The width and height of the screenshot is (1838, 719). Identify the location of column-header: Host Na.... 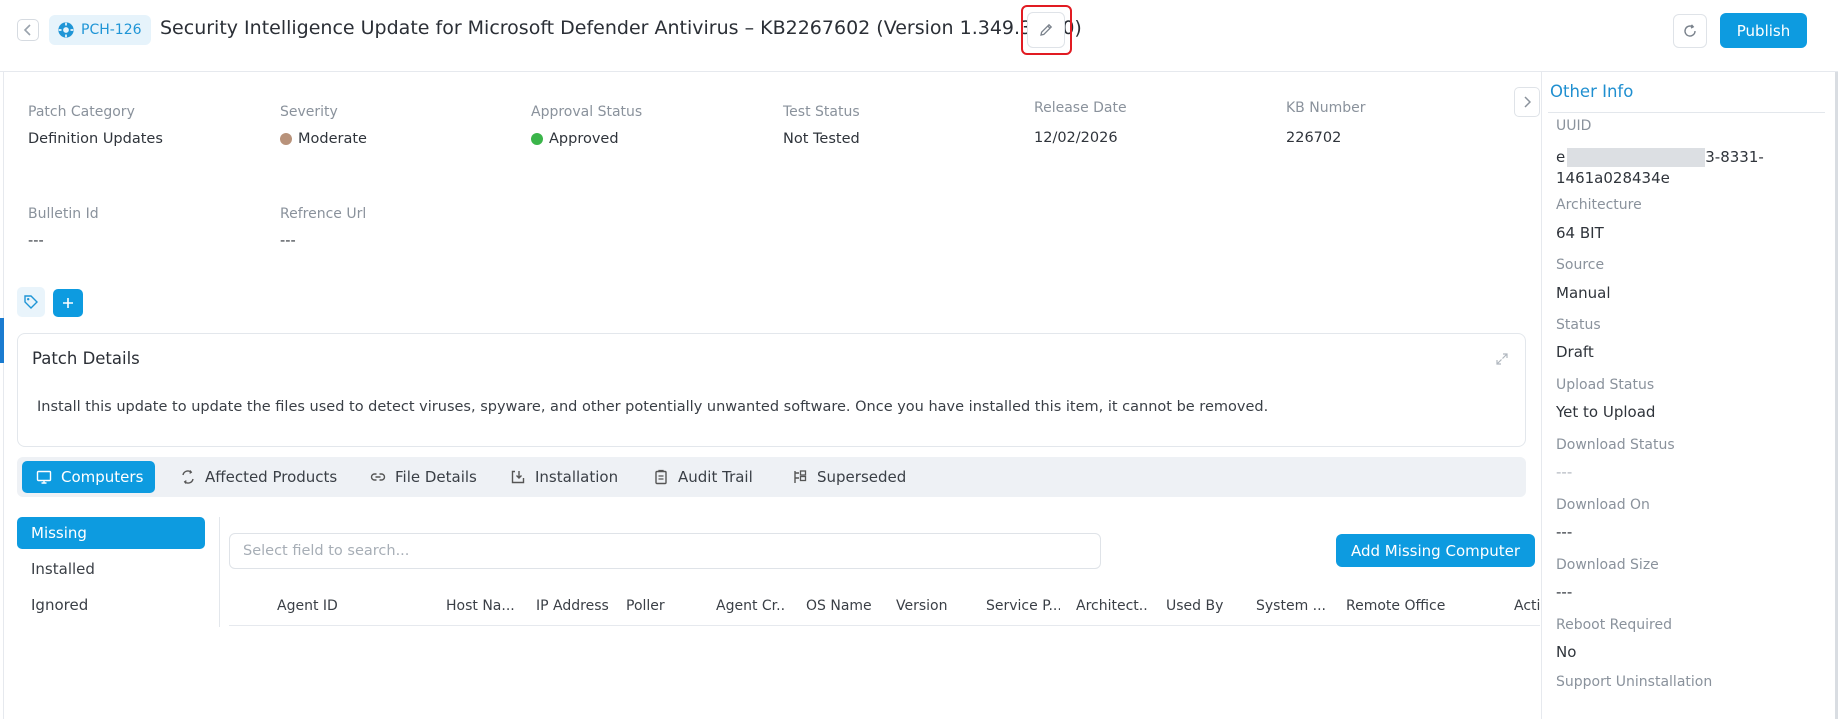
(481, 606).